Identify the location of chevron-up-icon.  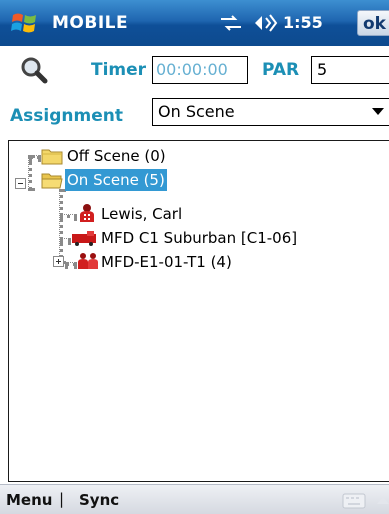
(383, 500).